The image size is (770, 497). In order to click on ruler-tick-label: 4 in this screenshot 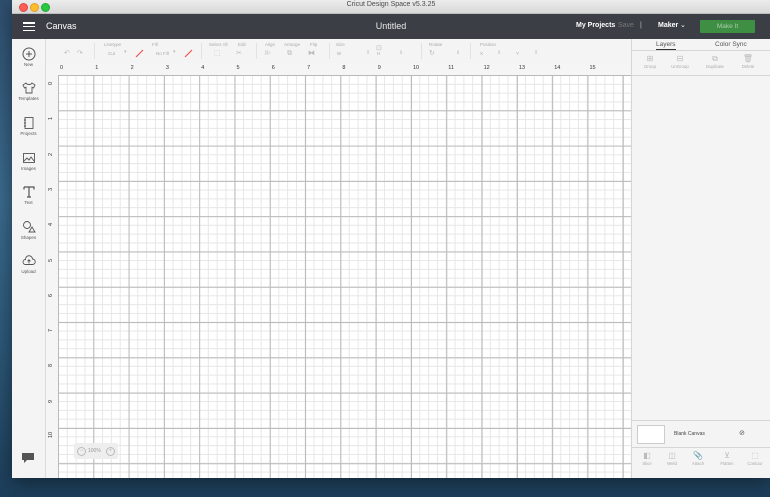, I will do `click(51, 225)`.